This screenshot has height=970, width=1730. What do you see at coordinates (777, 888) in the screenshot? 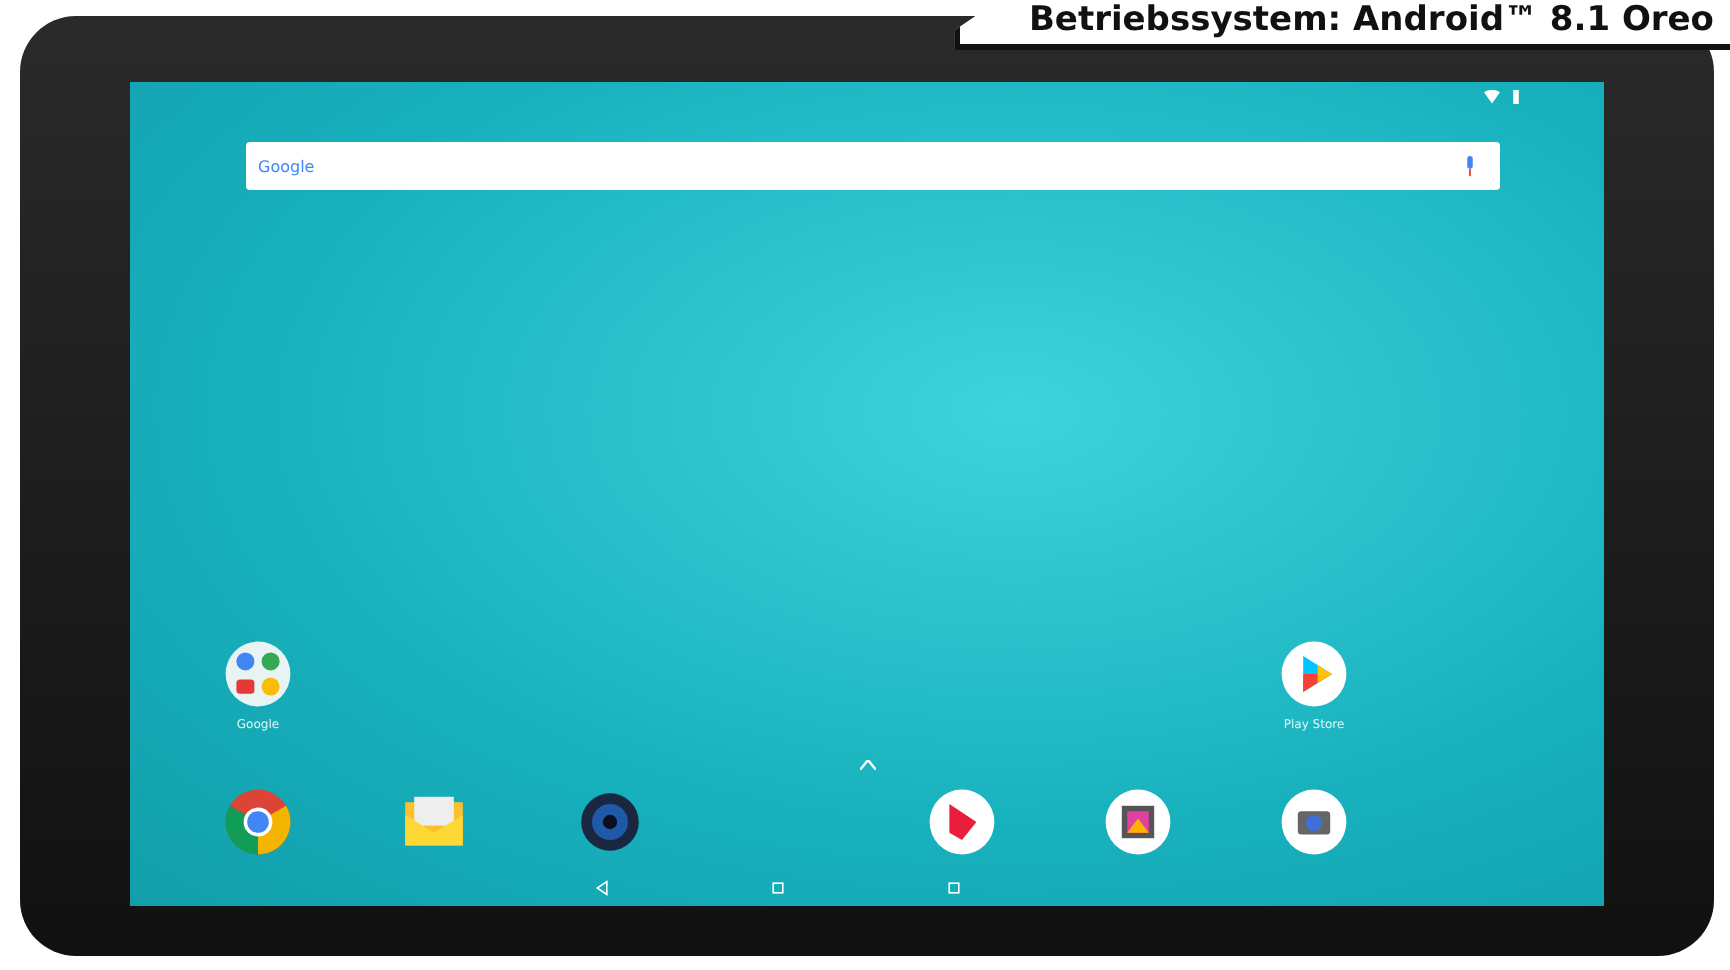
I see `home-icon` at bounding box center [777, 888].